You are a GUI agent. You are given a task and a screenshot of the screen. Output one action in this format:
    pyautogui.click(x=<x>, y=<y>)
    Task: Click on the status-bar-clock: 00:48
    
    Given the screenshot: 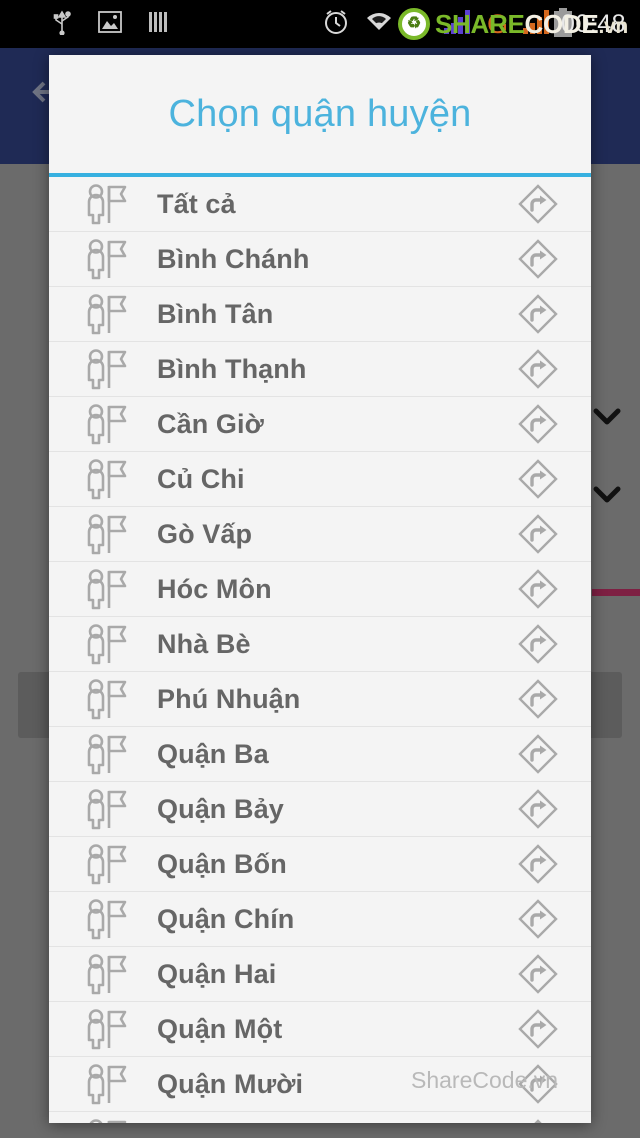 What is the action you would take?
    pyautogui.click(x=593, y=23)
    